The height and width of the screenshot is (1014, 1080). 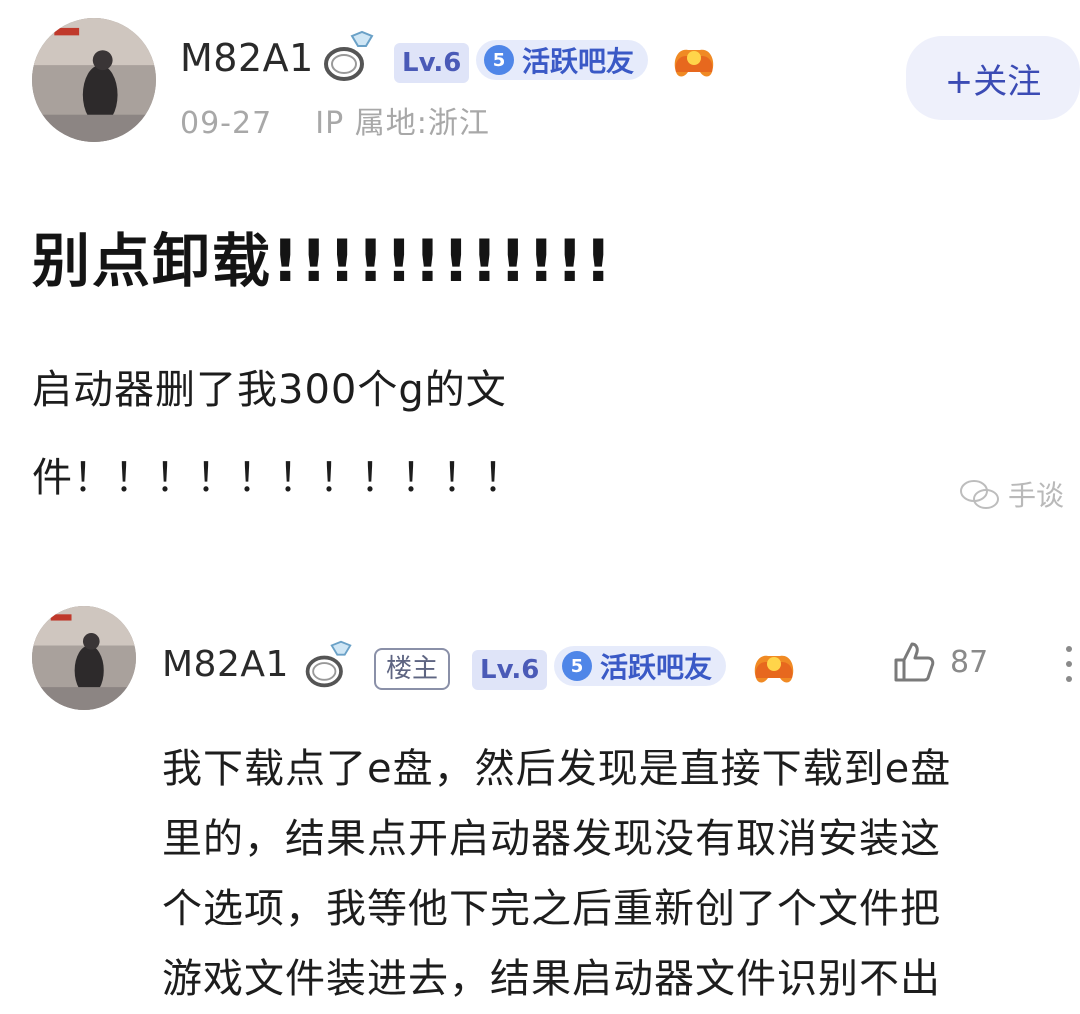 I want to click on reply-username: M82A1, so click(x=225, y=664).